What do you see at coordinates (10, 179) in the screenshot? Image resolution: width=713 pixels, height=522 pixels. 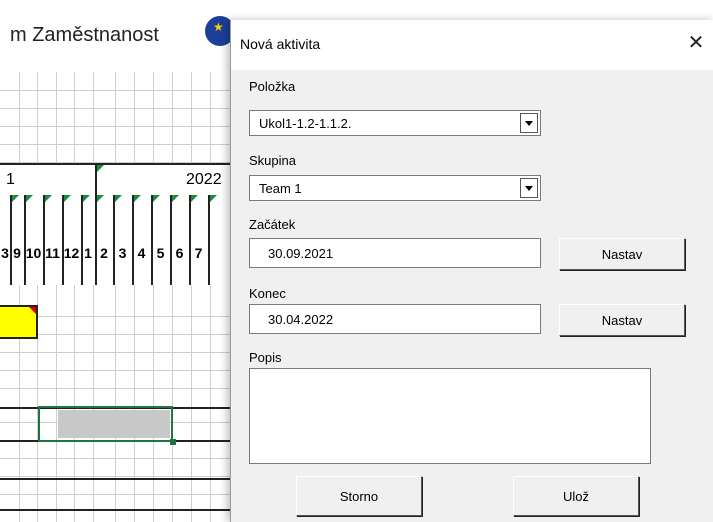 I see `year-left-label: 1` at bounding box center [10, 179].